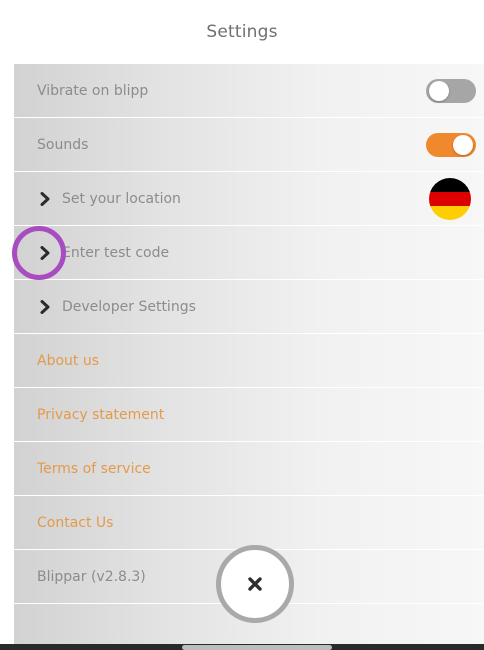 Image resolution: width=484 pixels, height=650 pixels. What do you see at coordinates (68, 360) in the screenshot?
I see `about-us-label: About us` at bounding box center [68, 360].